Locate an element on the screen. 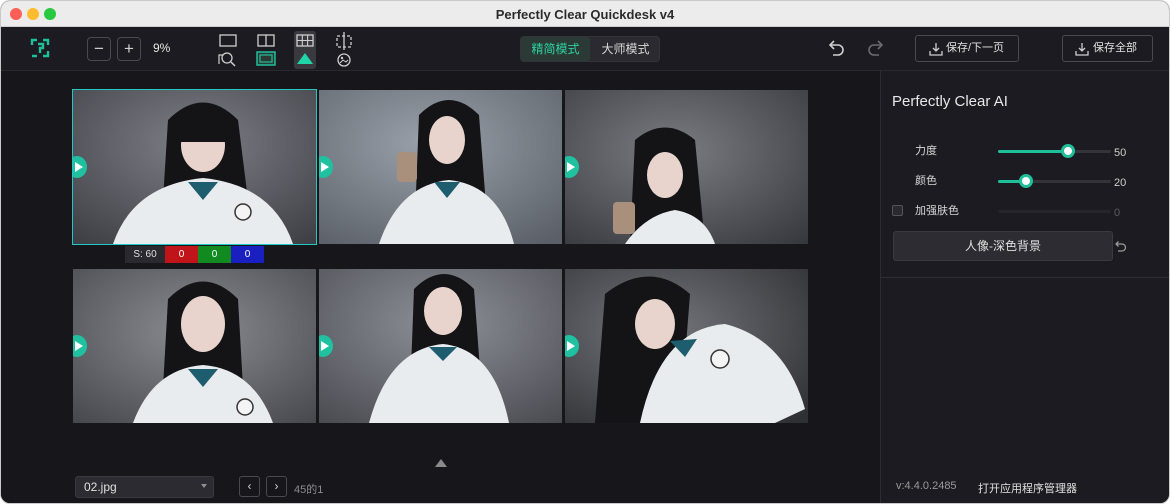 This screenshot has width=1170, height=504. save-all-button: 保存全部 is located at coordinates (1107, 48).